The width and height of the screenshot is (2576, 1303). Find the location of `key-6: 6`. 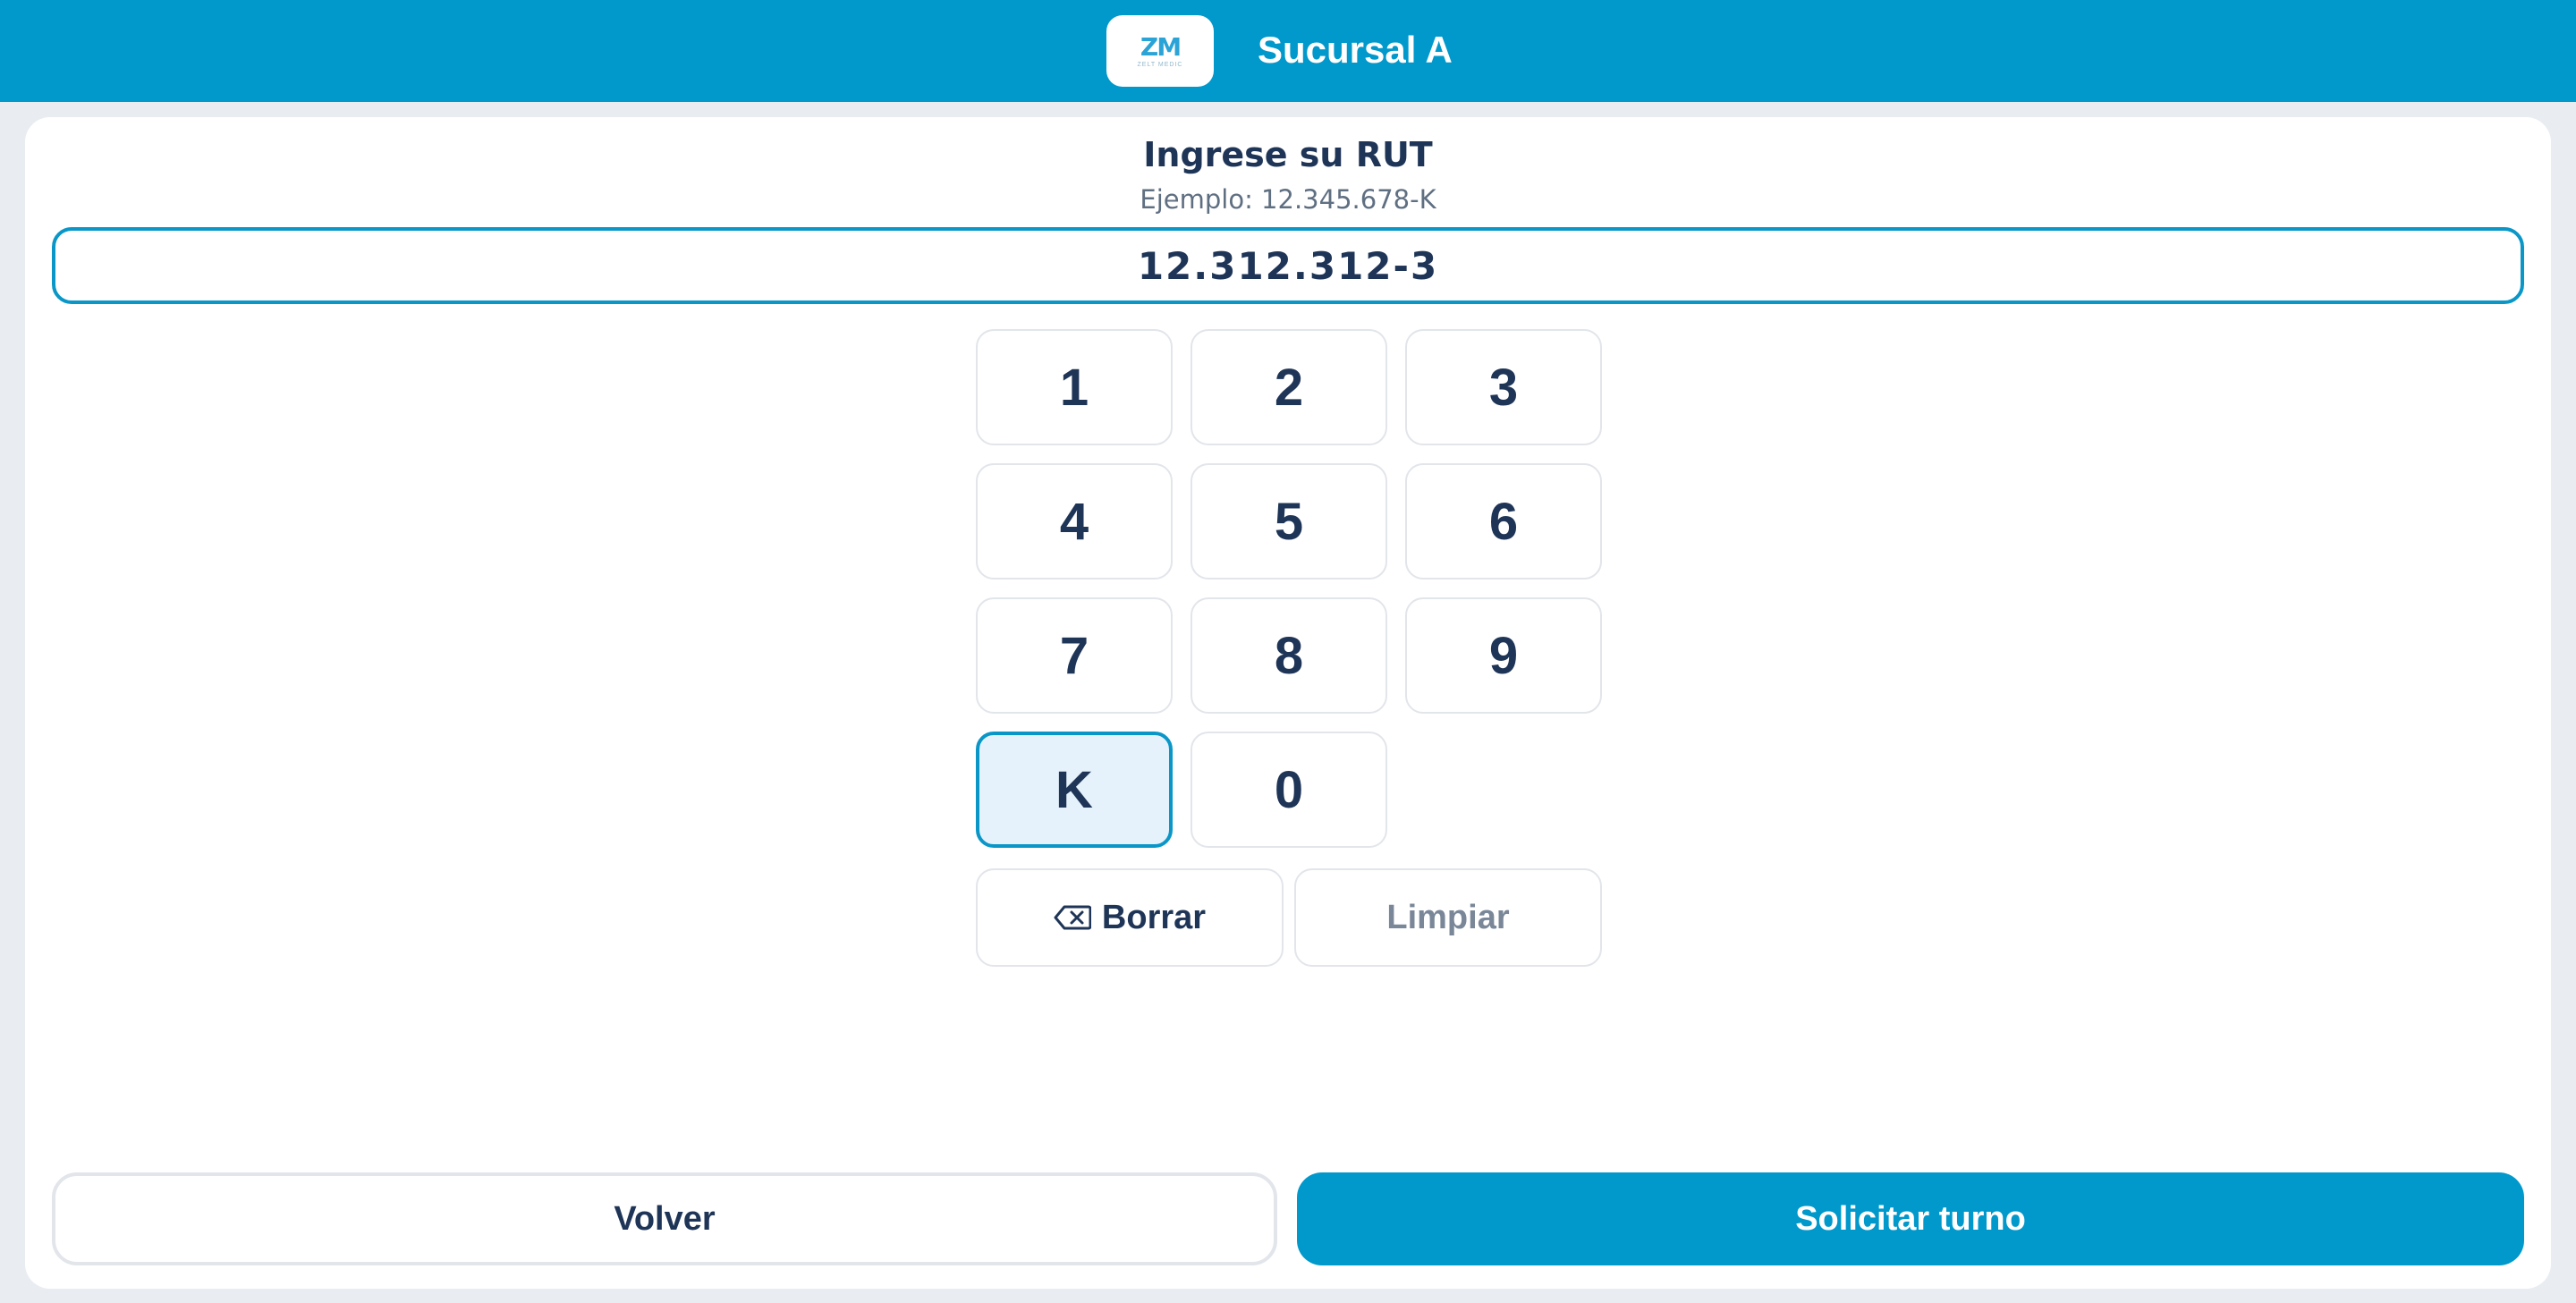

key-6: 6 is located at coordinates (1503, 521).